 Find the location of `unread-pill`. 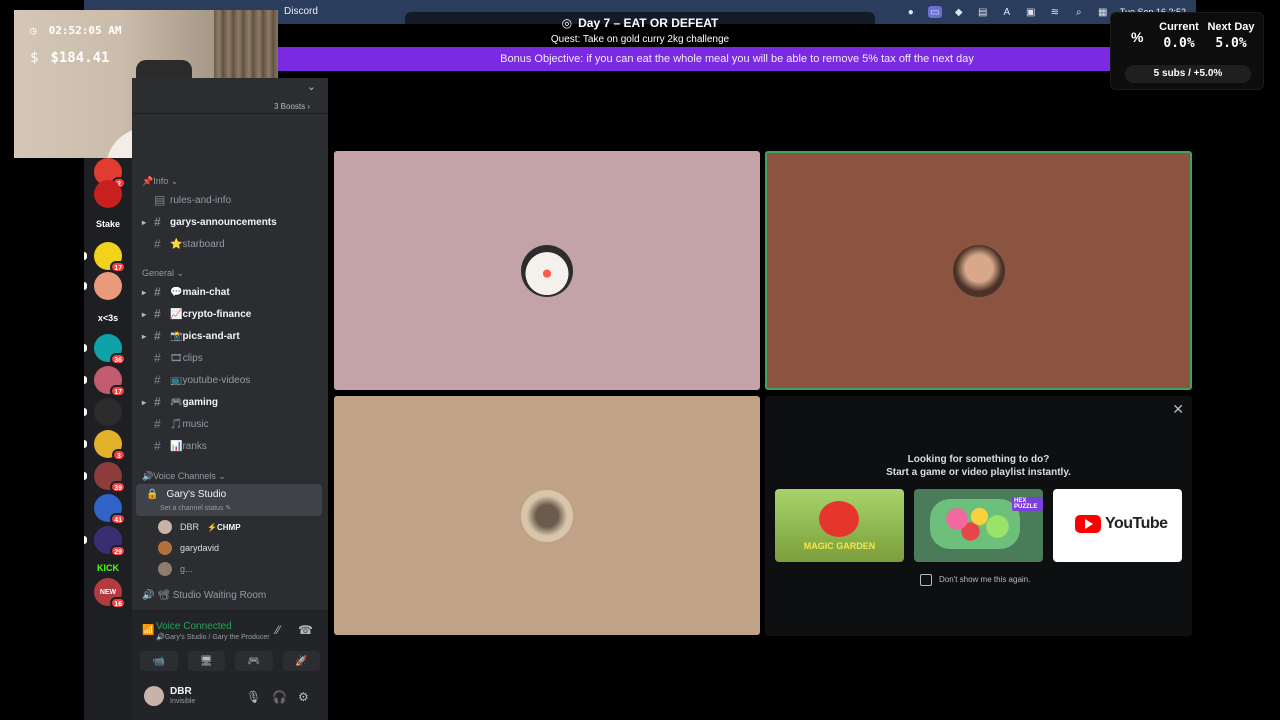

unread-pill is located at coordinates (85, 286).